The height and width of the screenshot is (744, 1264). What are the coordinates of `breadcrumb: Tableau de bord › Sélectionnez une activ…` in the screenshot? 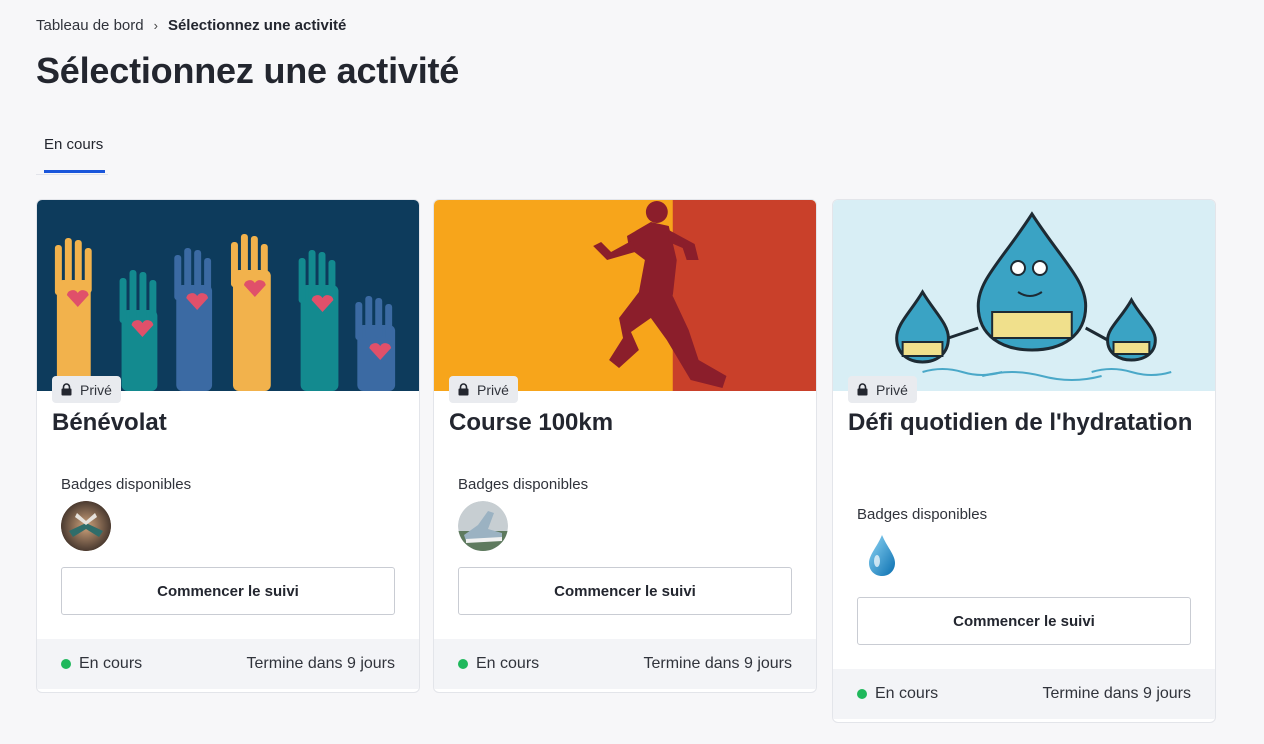 It's located at (191, 25).